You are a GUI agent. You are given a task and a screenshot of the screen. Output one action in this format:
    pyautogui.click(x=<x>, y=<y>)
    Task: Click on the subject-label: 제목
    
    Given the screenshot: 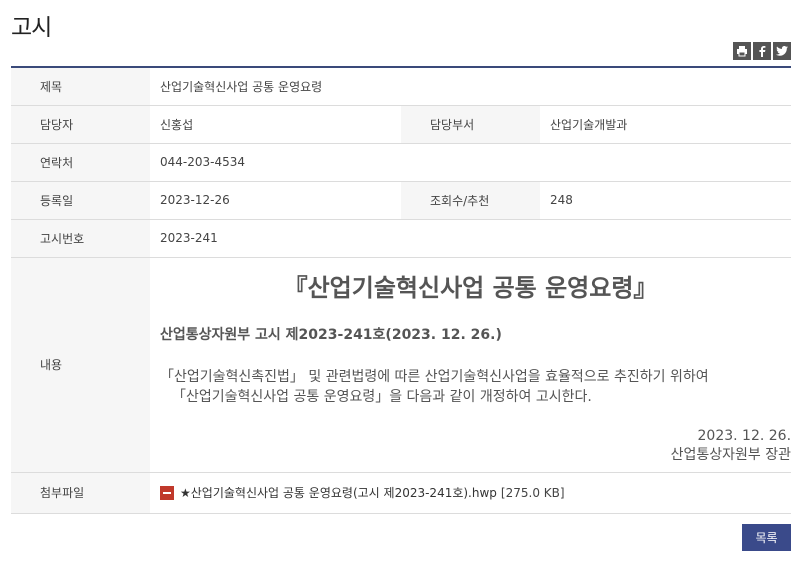 What is the action you would take?
    pyautogui.click(x=80, y=86)
    